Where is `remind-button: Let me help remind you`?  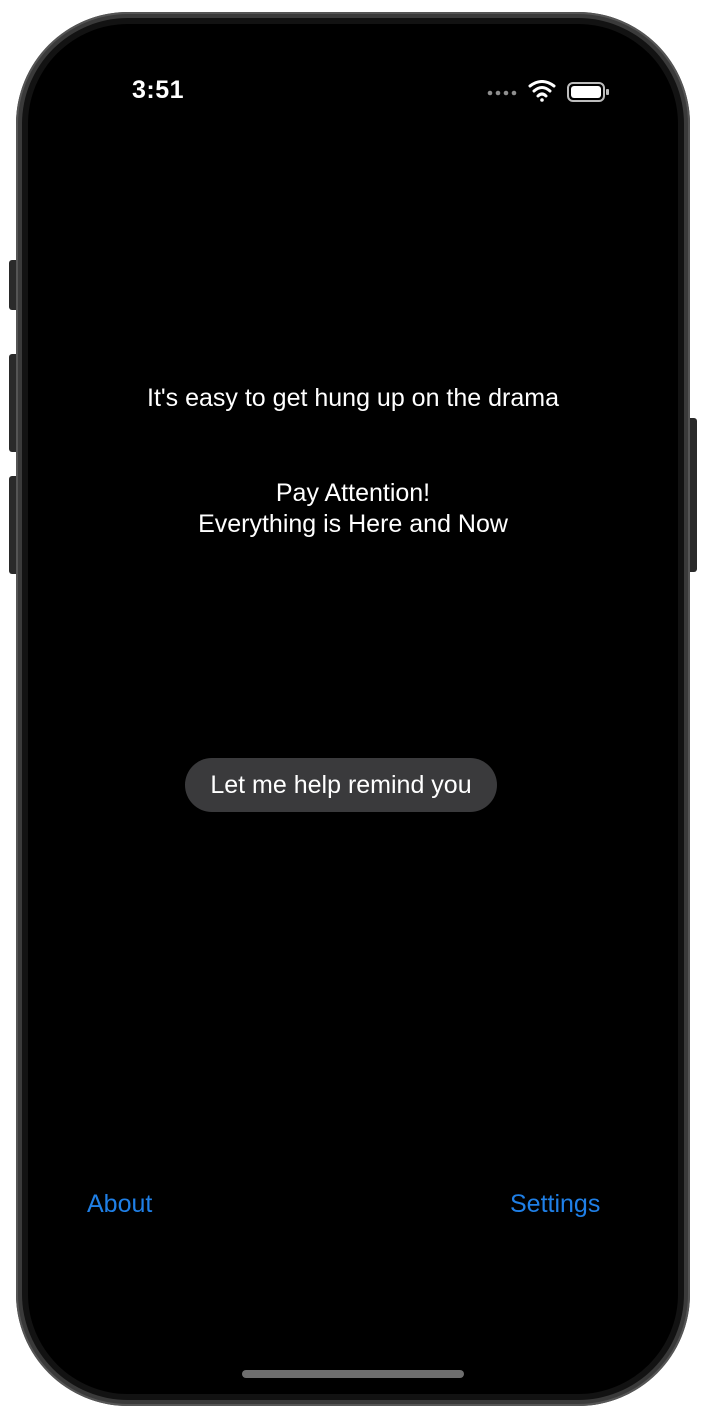
remind-button: Let me help remind you is located at coordinates (341, 785).